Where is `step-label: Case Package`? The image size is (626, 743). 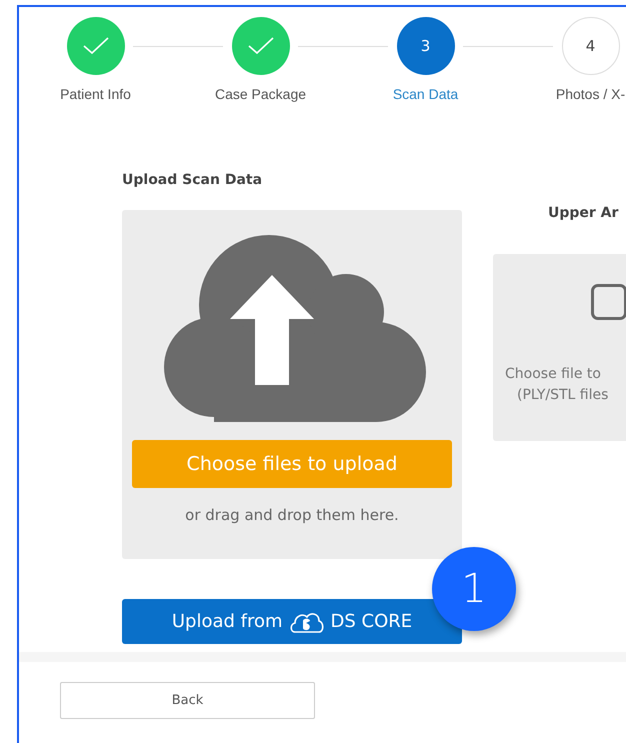 step-label: Case Package is located at coordinates (260, 94).